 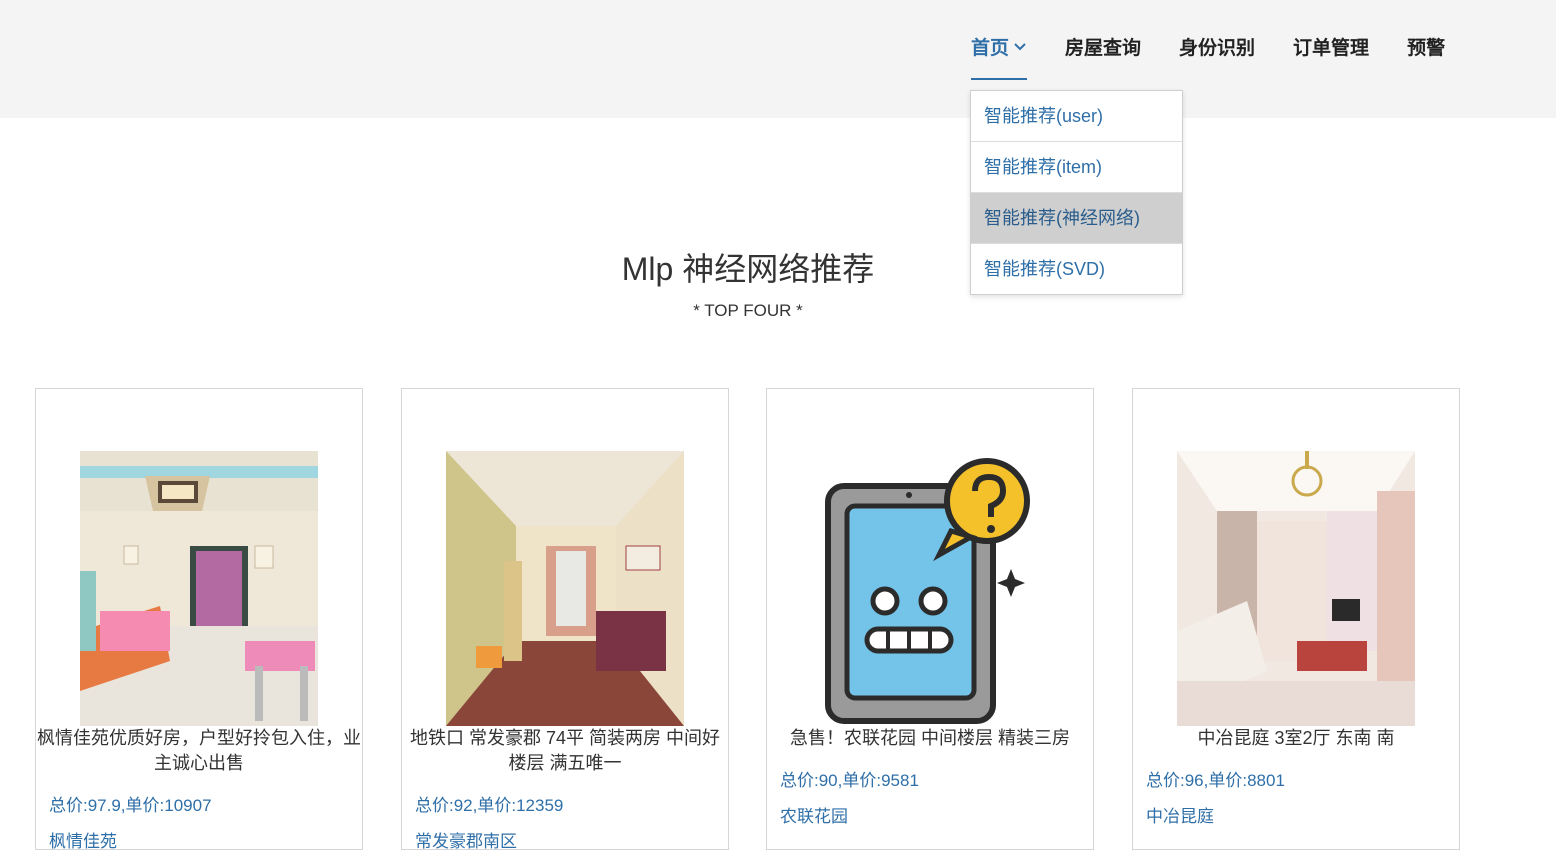 I want to click on house-price: 总价:96,单价:8801, so click(x=1215, y=780).